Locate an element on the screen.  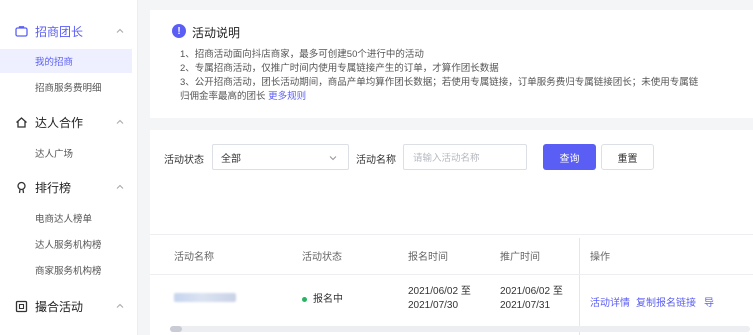
status-select: 全部 is located at coordinates (280, 157).